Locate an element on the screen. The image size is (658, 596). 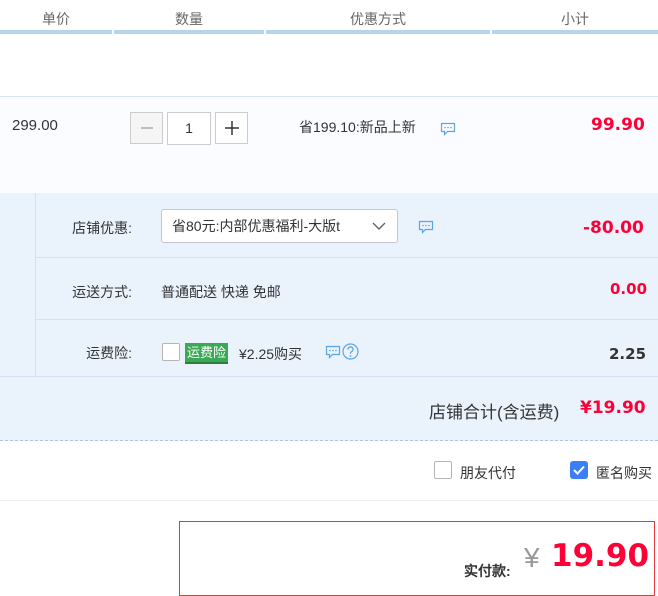
insurance-tag: 运费险 is located at coordinates (207, 353).